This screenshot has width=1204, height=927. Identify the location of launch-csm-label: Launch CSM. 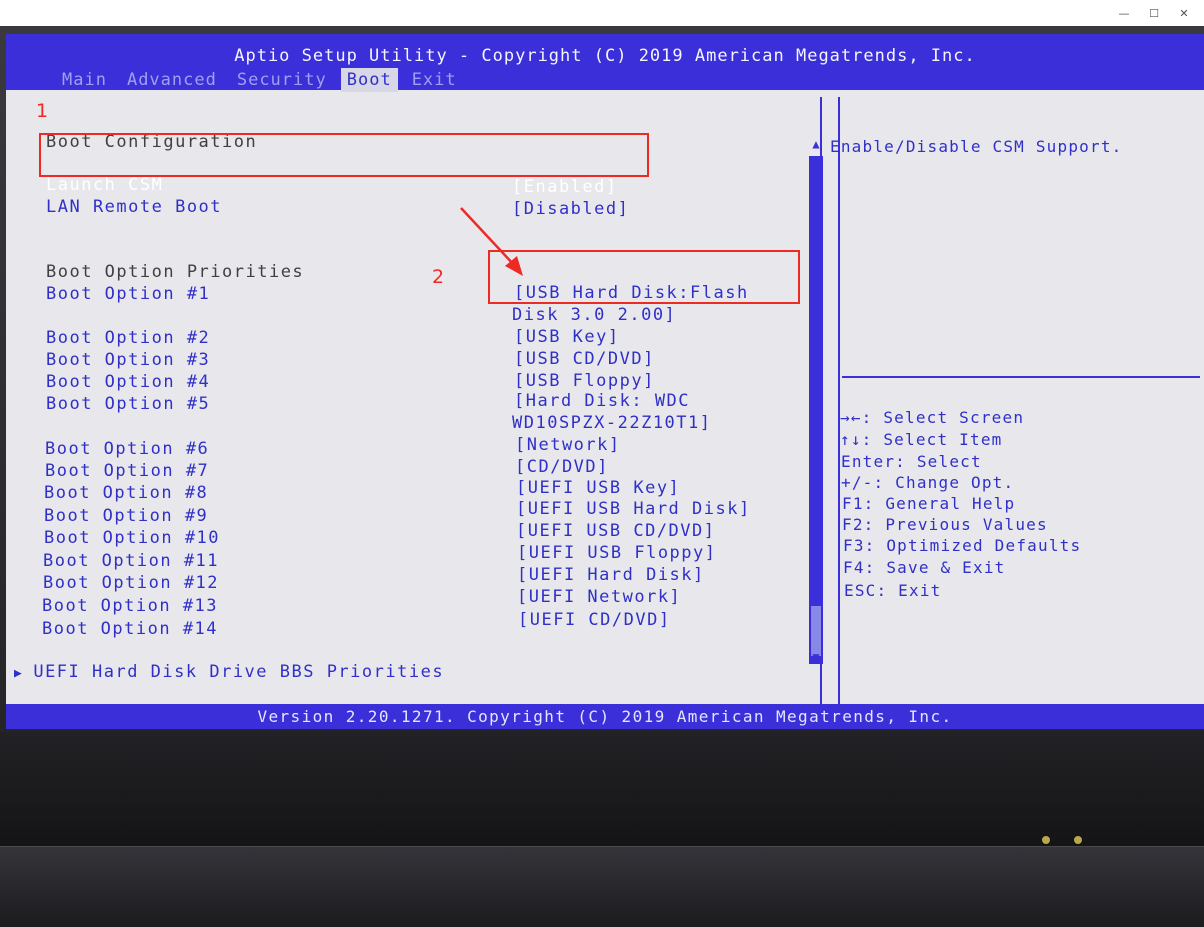
(104, 185).